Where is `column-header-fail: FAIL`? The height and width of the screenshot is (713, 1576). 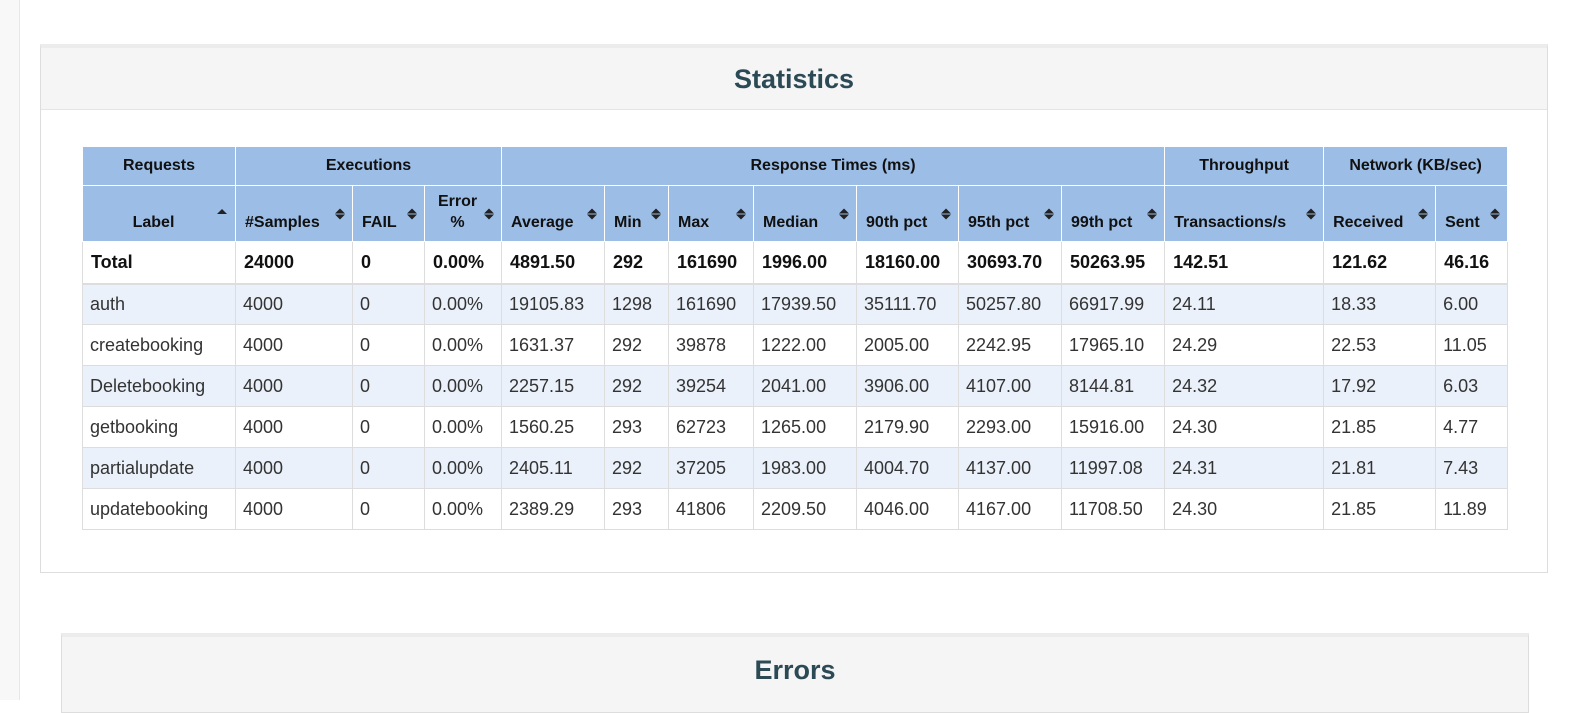 column-header-fail: FAIL is located at coordinates (388, 213).